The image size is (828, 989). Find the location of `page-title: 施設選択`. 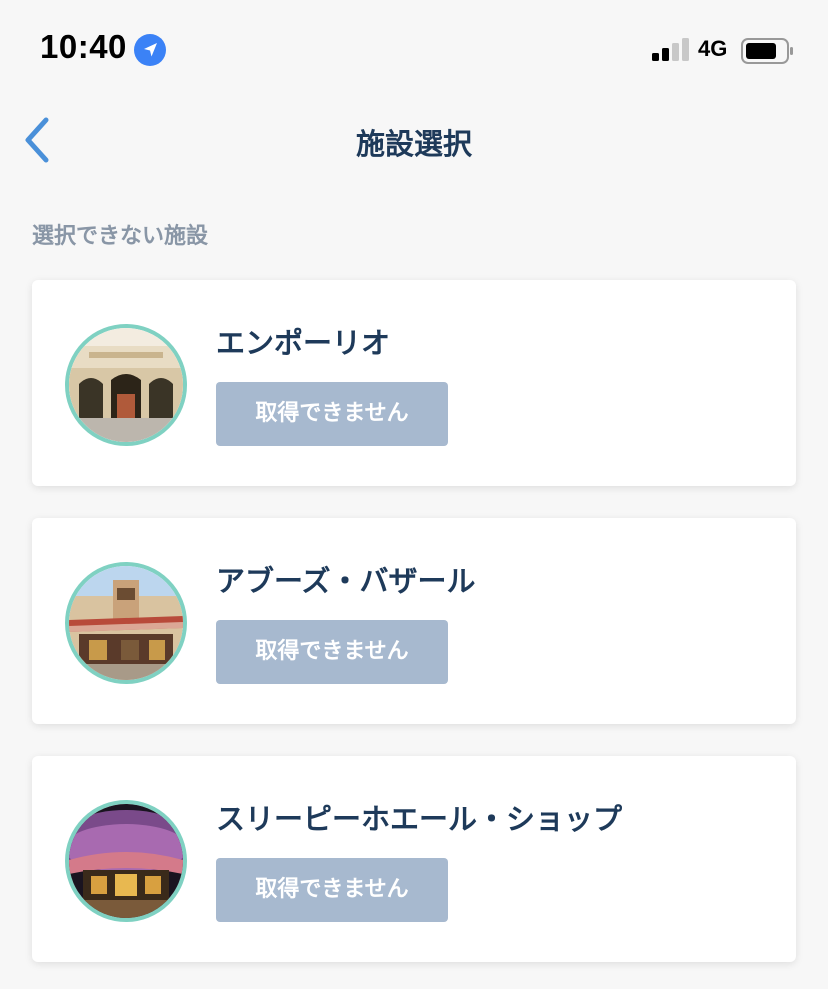

page-title: 施設選択 is located at coordinates (413, 144).